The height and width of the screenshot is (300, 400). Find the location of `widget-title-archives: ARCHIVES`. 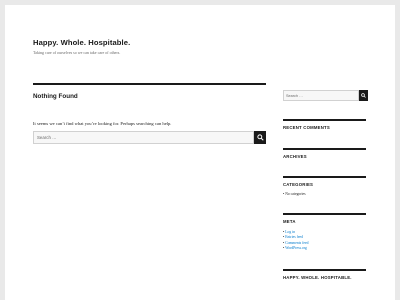

widget-title-archives: ARCHIVES is located at coordinates (295, 156).